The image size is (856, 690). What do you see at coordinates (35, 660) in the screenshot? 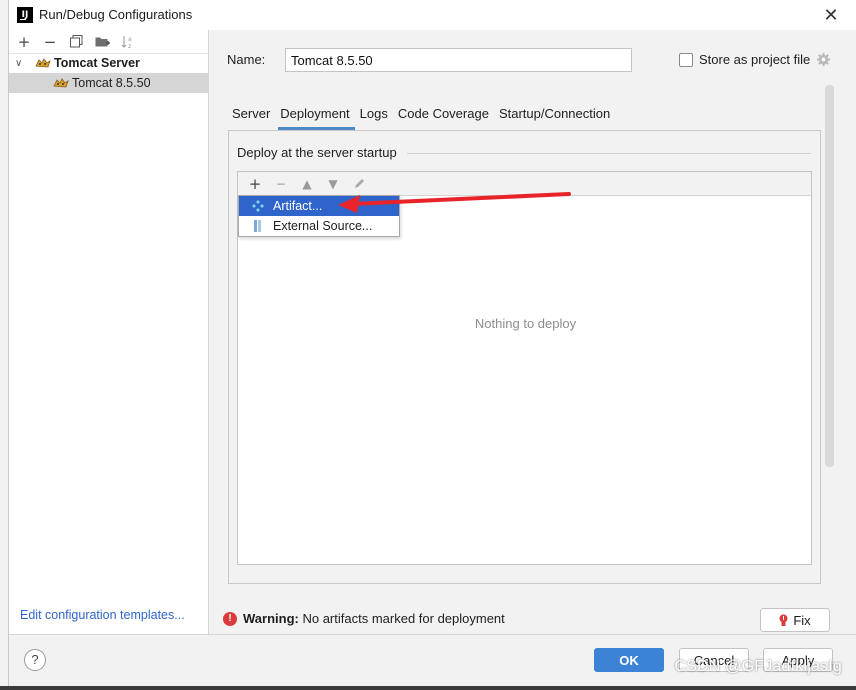
I see `help-button: ?` at bounding box center [35, 660].